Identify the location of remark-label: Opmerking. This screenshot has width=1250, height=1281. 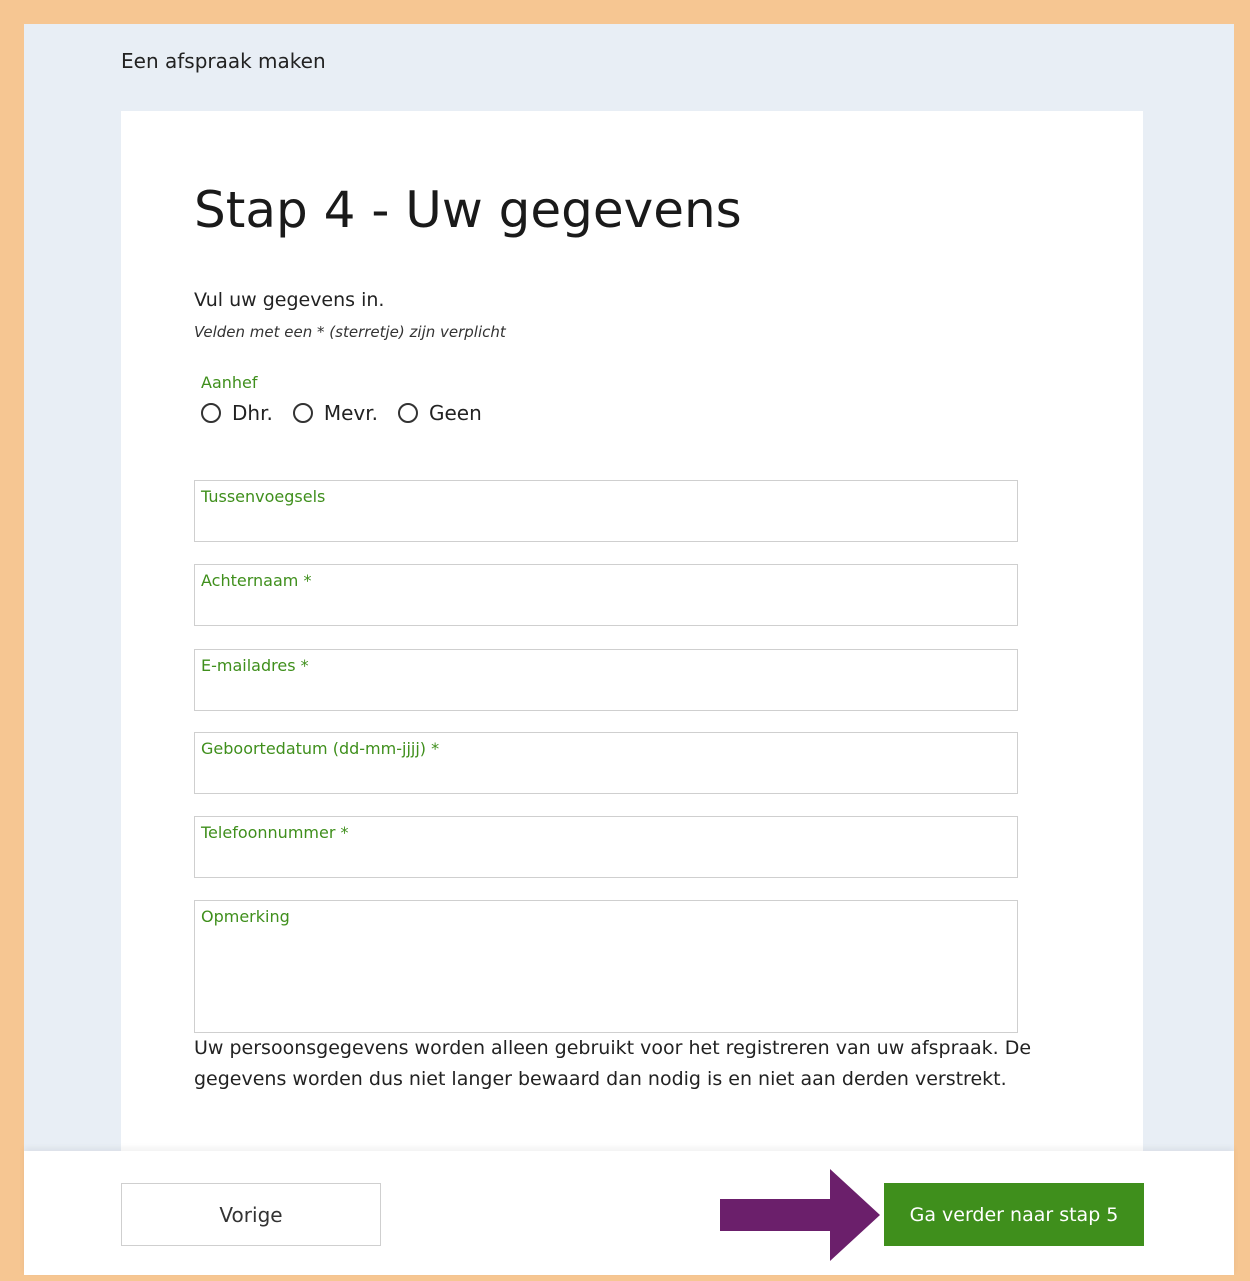
(245, 916).